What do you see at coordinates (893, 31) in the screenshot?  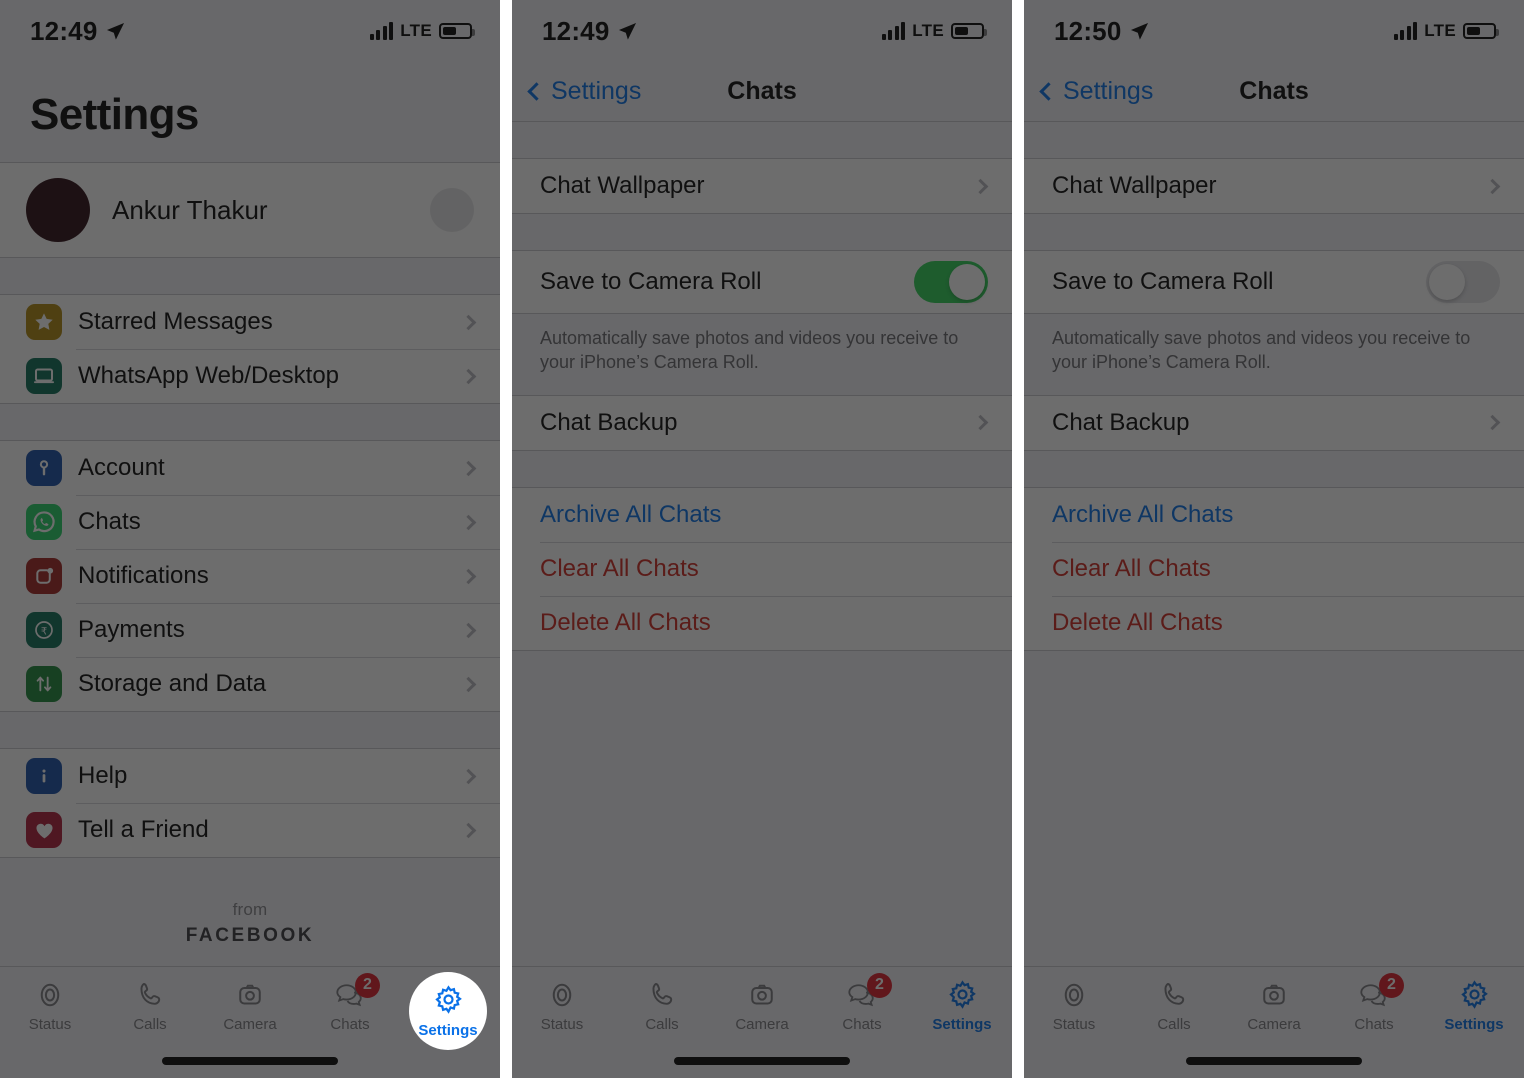 I see `signal-bars-icon` at bounding box center [893, 31].